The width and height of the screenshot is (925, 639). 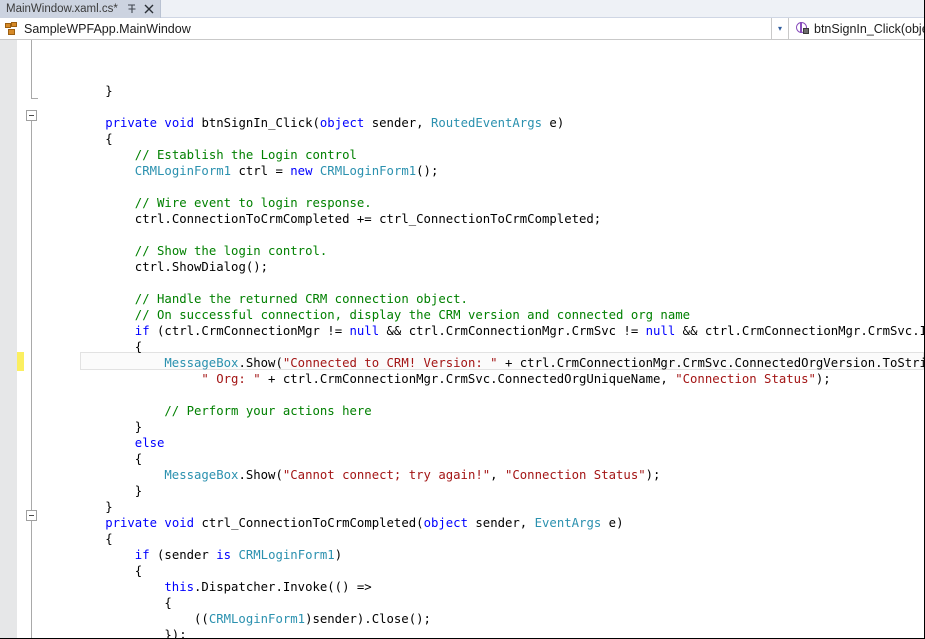 What do you see at coordinates (568, 523) in the screenshot?
I see `code-token: EventArgs` at bounding box center [568, 523].